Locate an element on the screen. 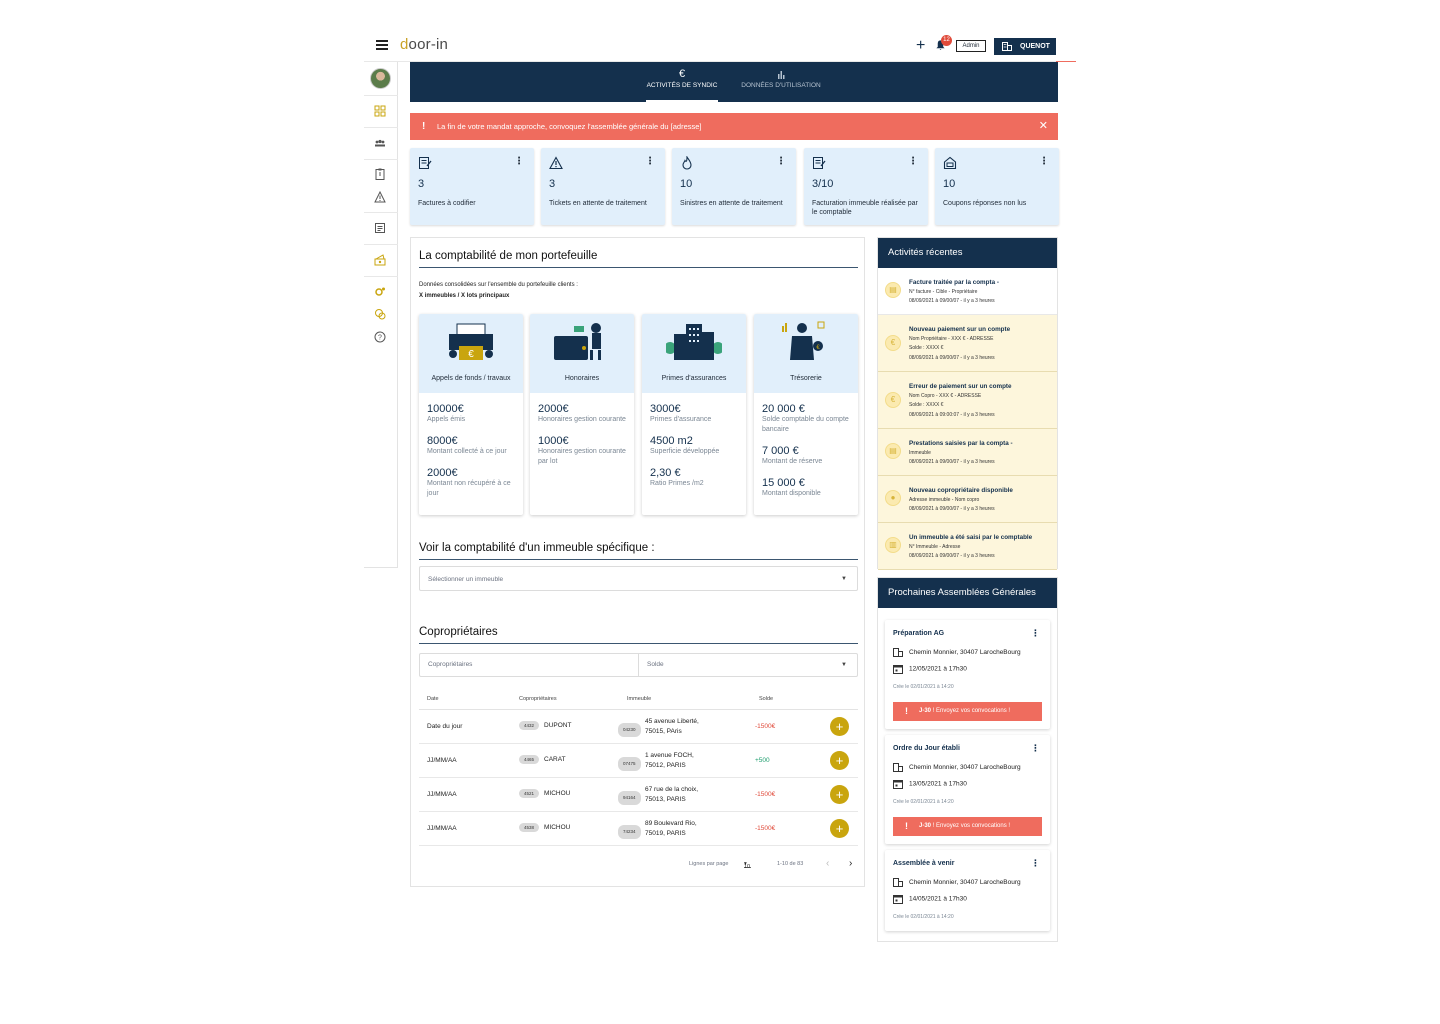 This screenshot has height=1024, width=1440. metric-label: Honoraires gestion courante is located at coordinates (582, 419).